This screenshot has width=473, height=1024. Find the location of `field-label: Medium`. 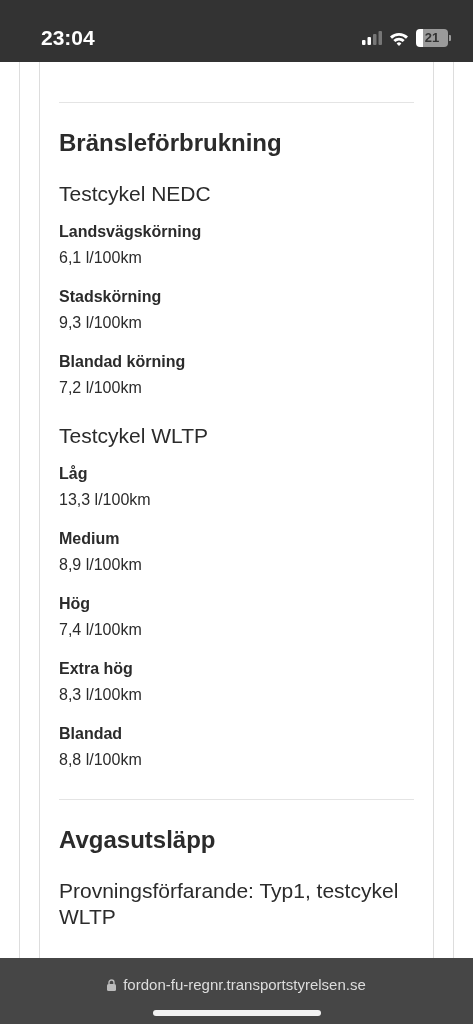

field-label: Medium is located at coordinates (90, 539).